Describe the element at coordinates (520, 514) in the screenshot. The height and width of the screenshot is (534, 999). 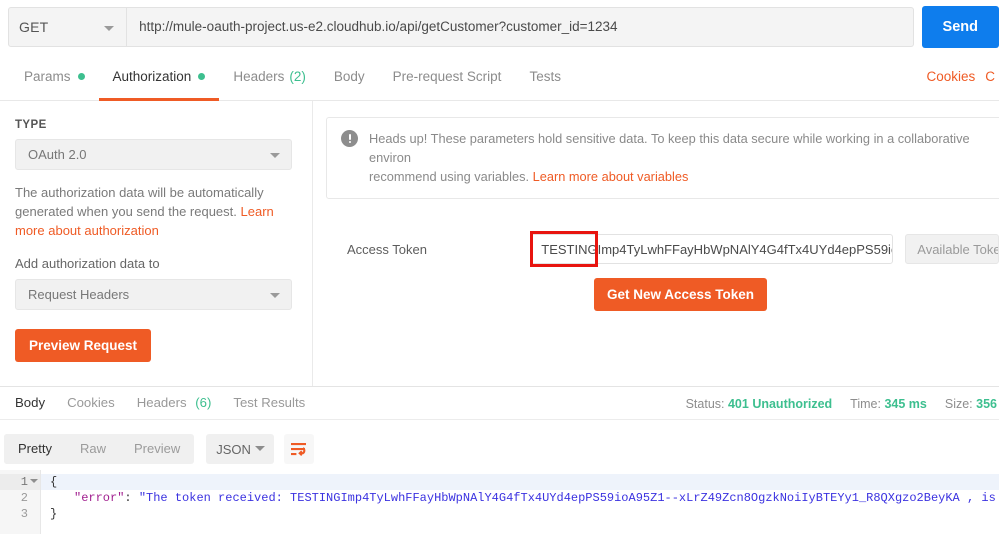
I see `code-line-3: }` at that location.